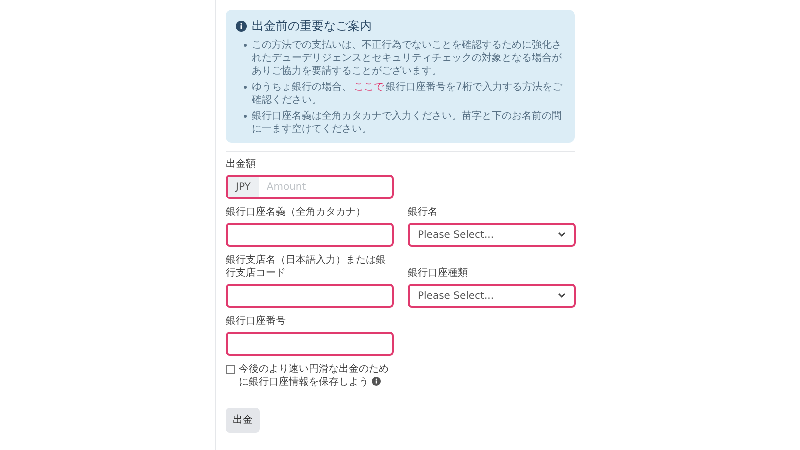 The height and width of the screenshot is (450, 800). What do you see at coordinates (312, 26) in the screenshot?
I see `notice-title: 出金前の重要なご案内` at bounding box center [312, 26].